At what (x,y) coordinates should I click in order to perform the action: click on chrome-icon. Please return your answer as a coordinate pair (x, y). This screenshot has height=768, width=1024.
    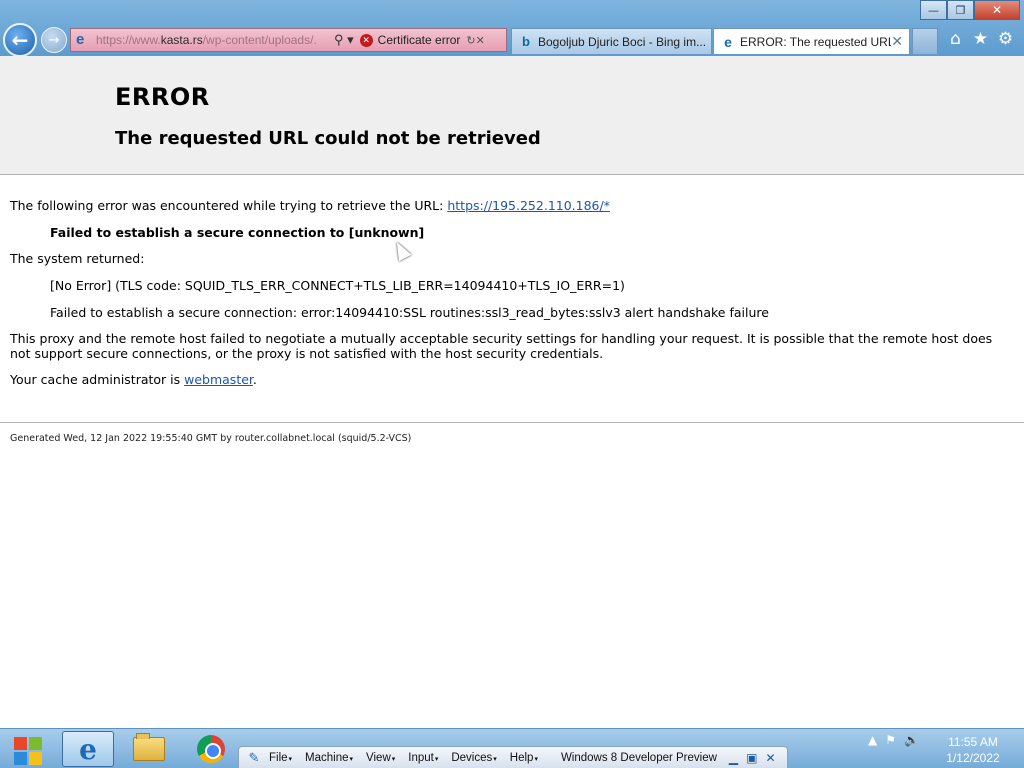
    Looking at the image, I should click on (211, 749).